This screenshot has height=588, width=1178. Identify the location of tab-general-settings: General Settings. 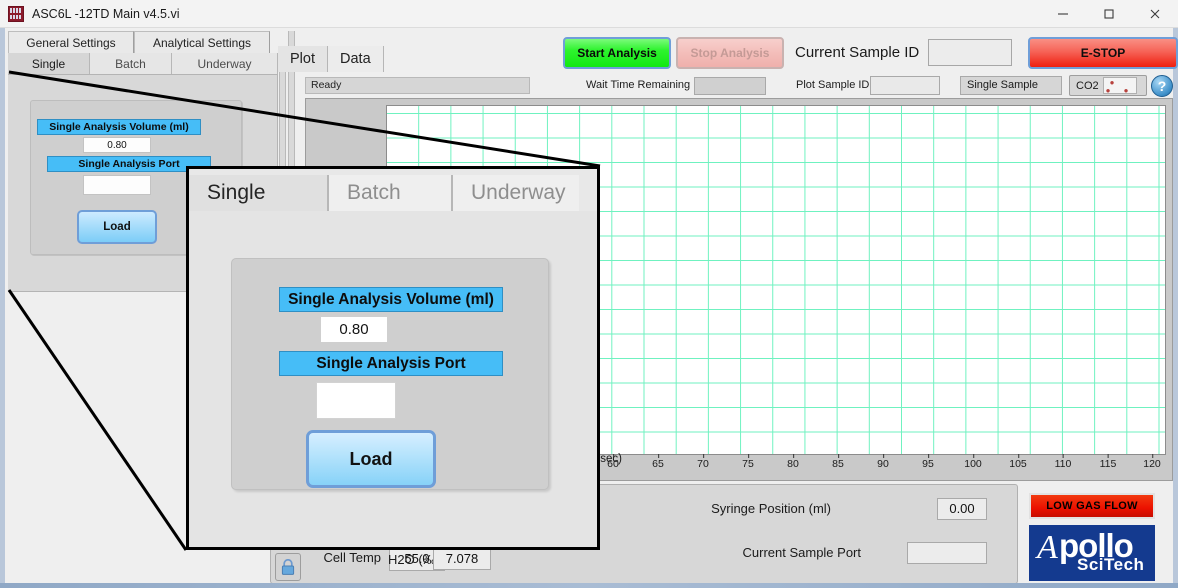
(71, 42).